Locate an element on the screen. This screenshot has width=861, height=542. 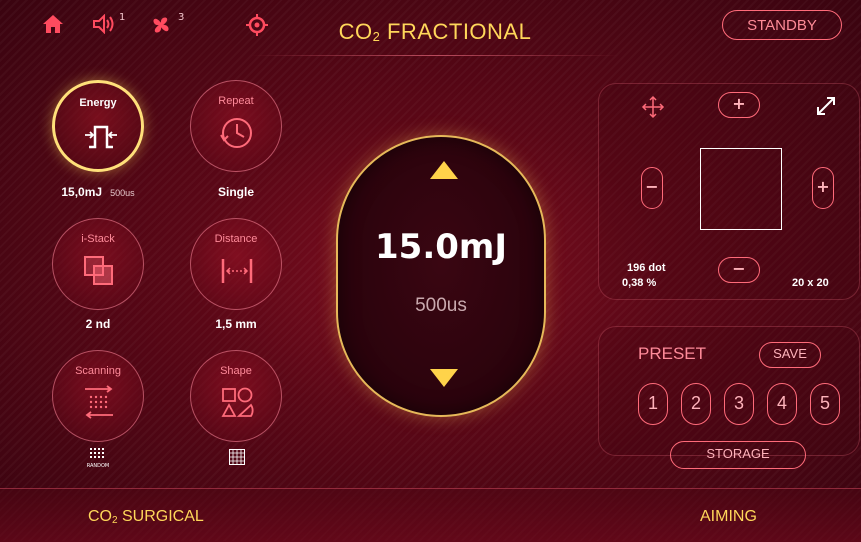
shape-label: Shape is located at coordinates (236, 371).